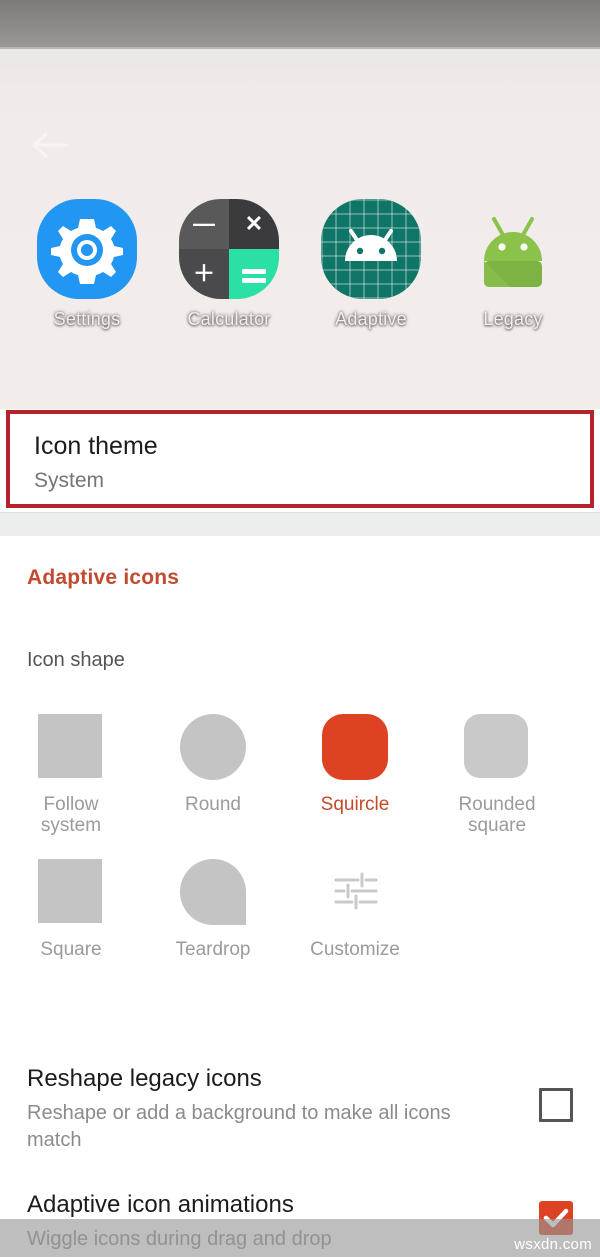 The height and width of the screenshot is (1257, 600). What do you see at coordinates (76, 660) in the screenshot?
I see `icon-shape-label: Icon shape` at bounding box center [76, 660].